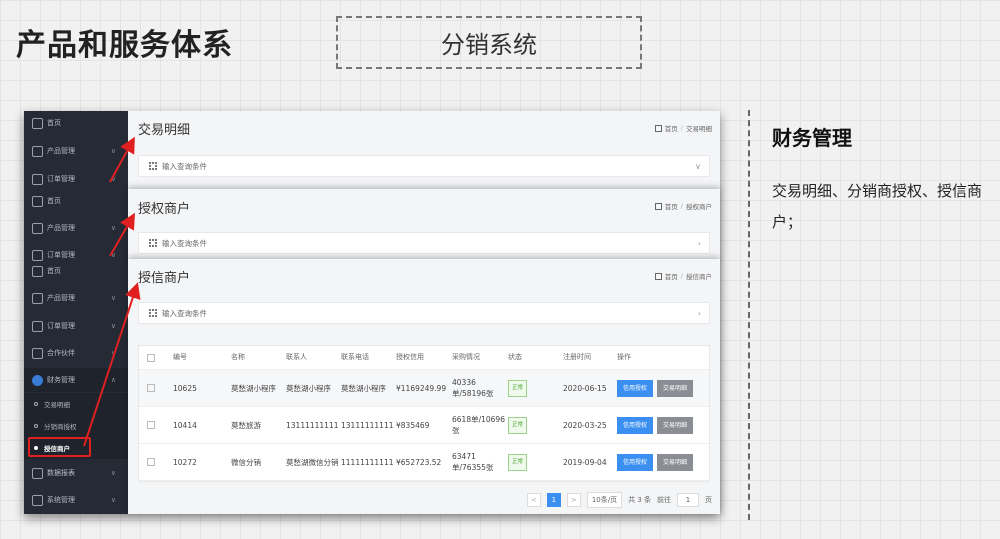 The image size is (1000, 539). Describe the element at coordinates (466, 357) in the screenshot. I see `col-header: 采购情况` at that location.